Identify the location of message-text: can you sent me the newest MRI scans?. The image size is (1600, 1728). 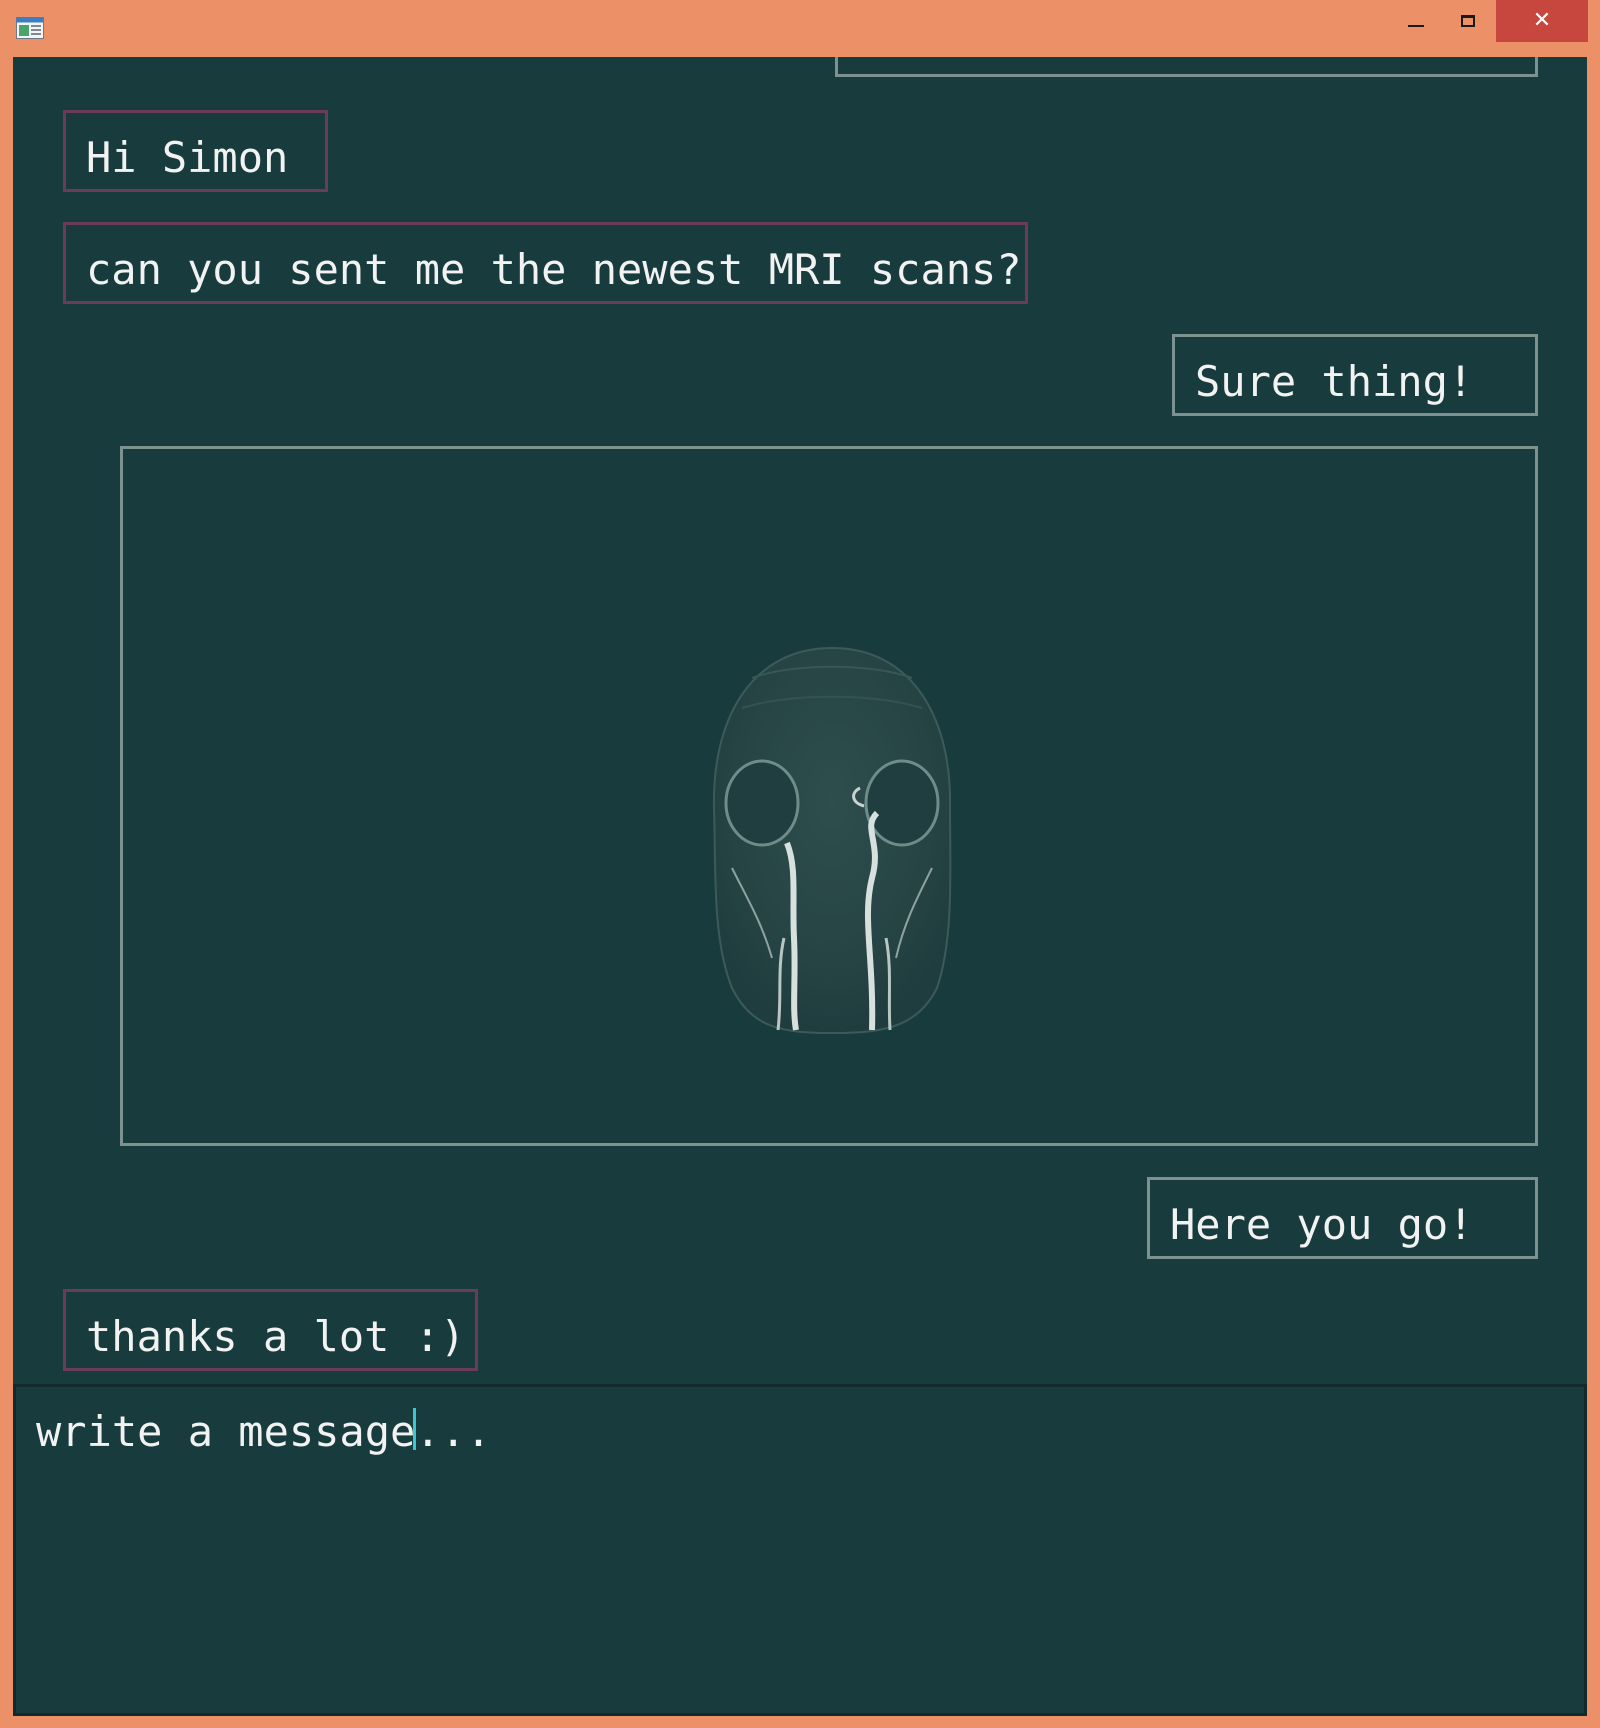
(554, 269).